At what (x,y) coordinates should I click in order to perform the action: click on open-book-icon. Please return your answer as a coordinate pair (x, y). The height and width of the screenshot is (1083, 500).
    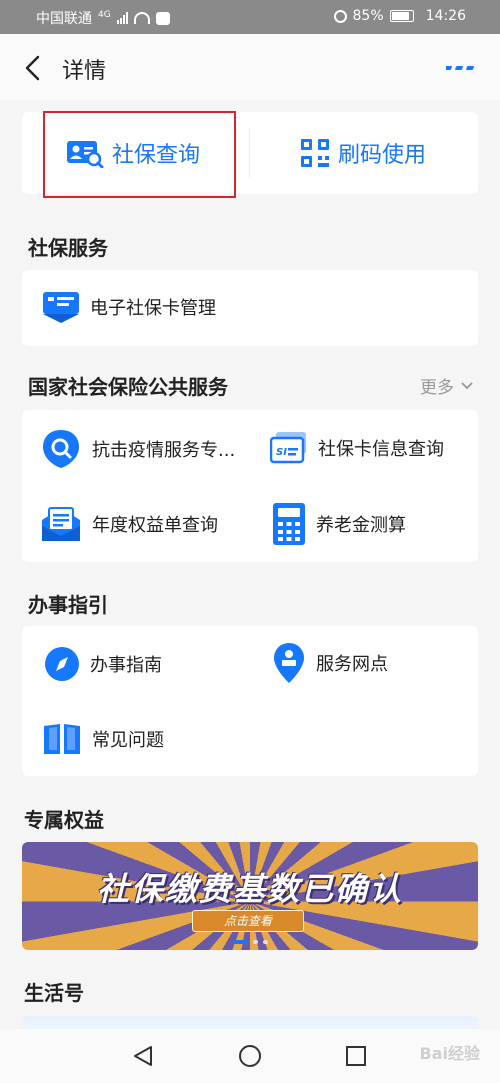
    Looking at the image, I should click on (62, 739).